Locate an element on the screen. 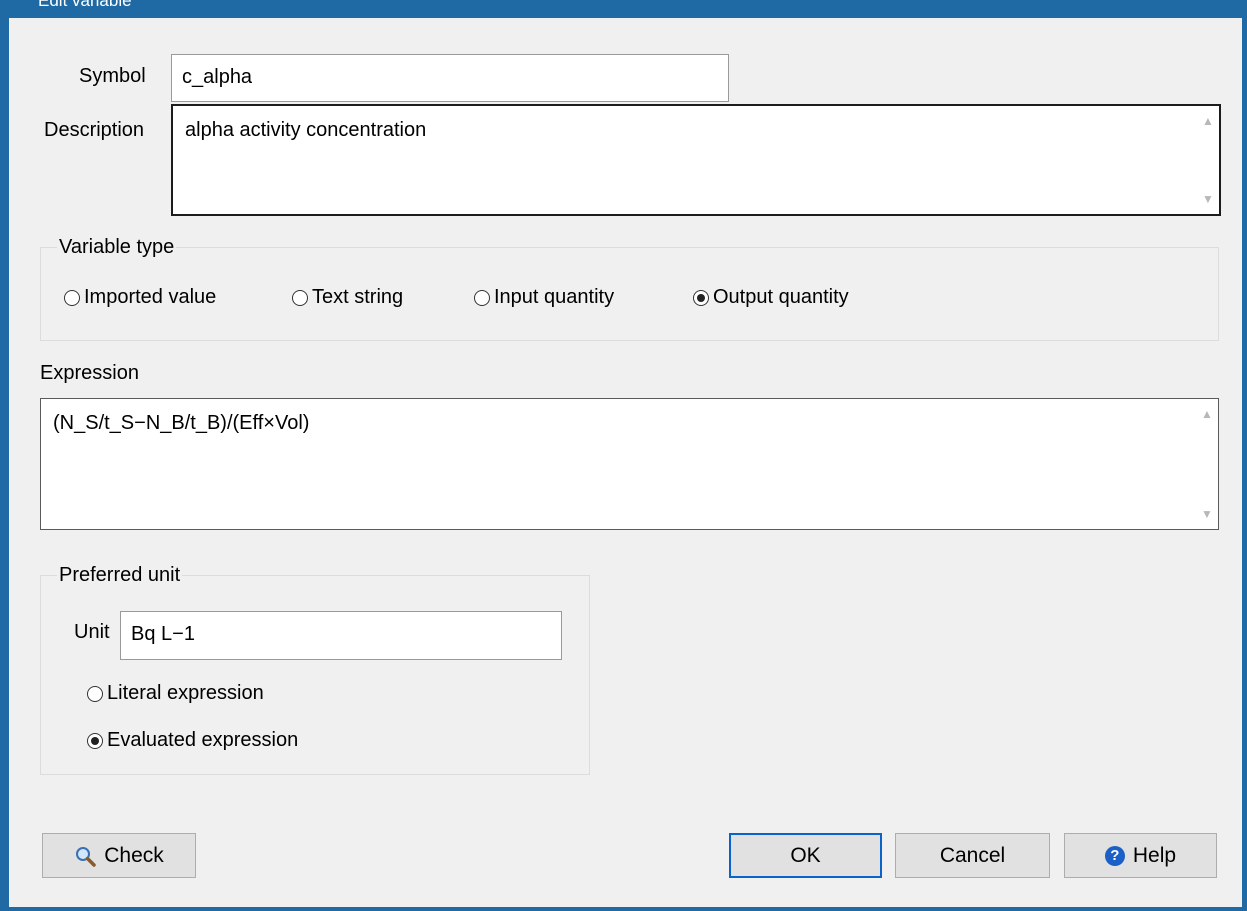 This screenshot has width=1247, height=911. cancel-button-label: Cancel is located at coordinates (972, 855).